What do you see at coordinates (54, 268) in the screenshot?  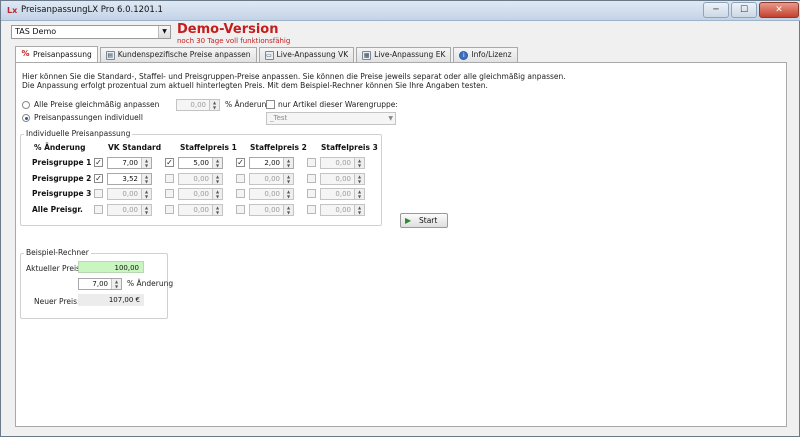 I see `current-price-label: Aktueller Preis:` at bounding box center [54, 268].